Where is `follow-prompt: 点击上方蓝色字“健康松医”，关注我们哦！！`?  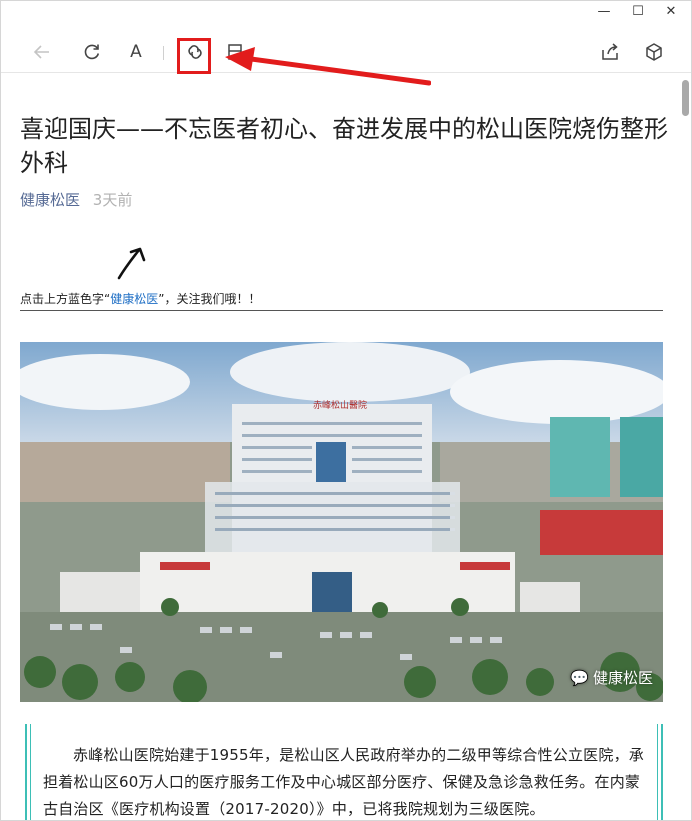
follow-prompt: 点击上方蓝色字“健康松医”，关注我们哦！！ is located at coordinates (140, 298).